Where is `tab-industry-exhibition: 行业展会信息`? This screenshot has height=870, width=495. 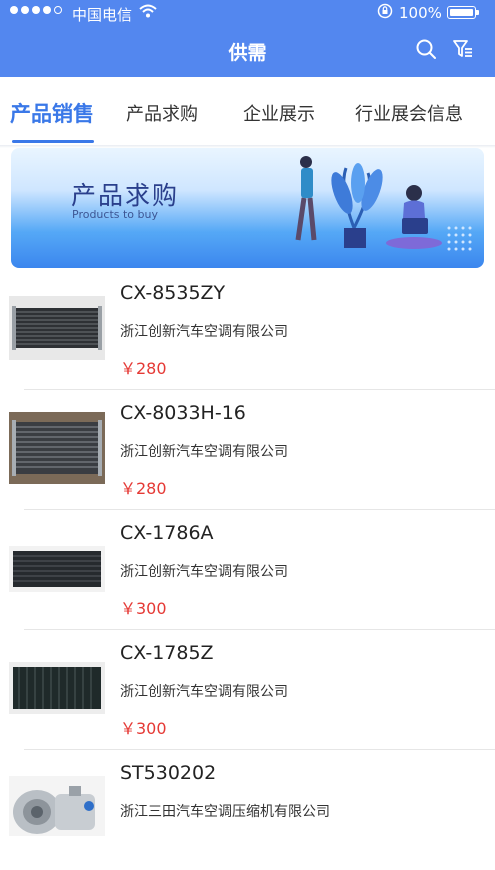
tab-industry-exhibition: 行业展会信息 is located at coordinates (409, 113).